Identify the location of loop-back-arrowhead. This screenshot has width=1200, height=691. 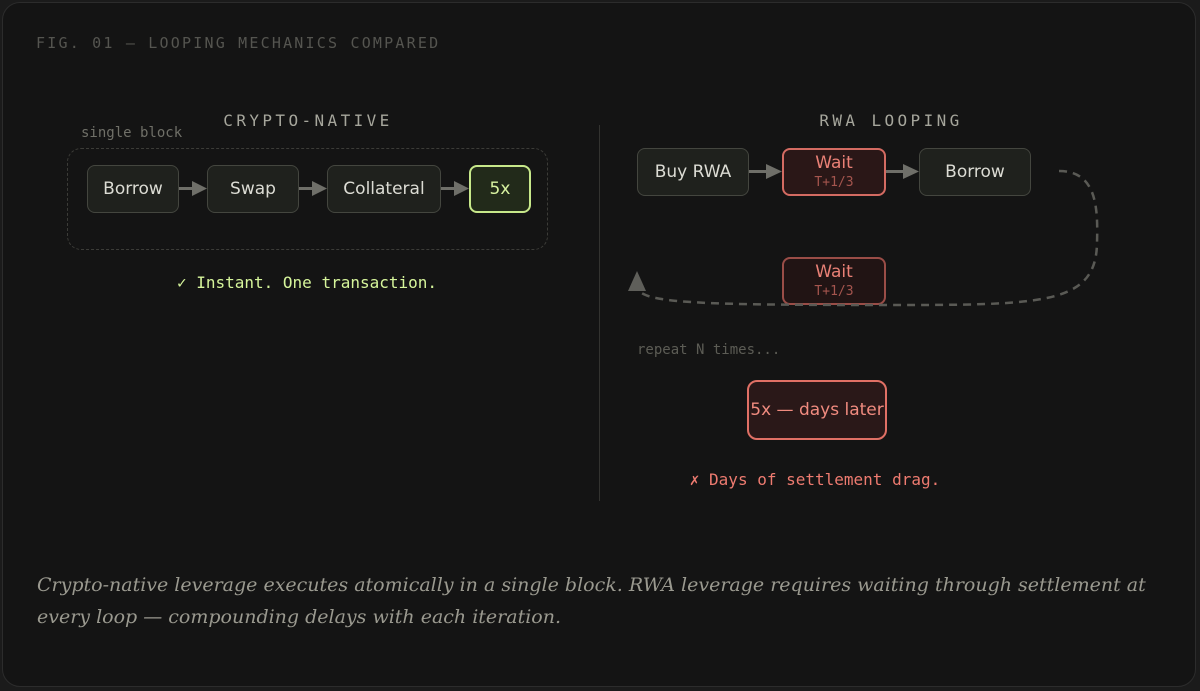
(637, 281).